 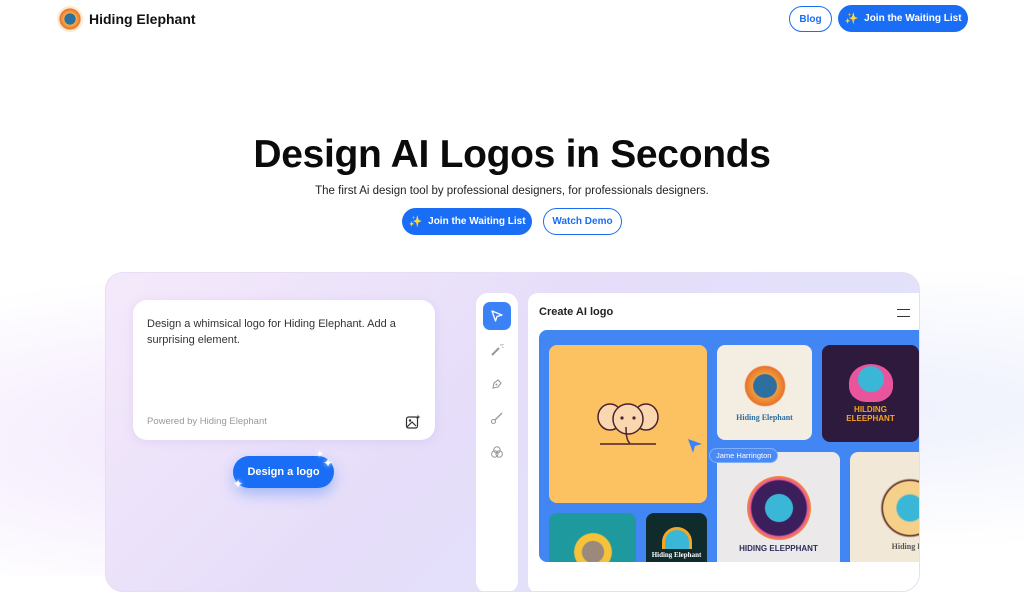 I want to click on brush-icon, so click(x=496, y=418).